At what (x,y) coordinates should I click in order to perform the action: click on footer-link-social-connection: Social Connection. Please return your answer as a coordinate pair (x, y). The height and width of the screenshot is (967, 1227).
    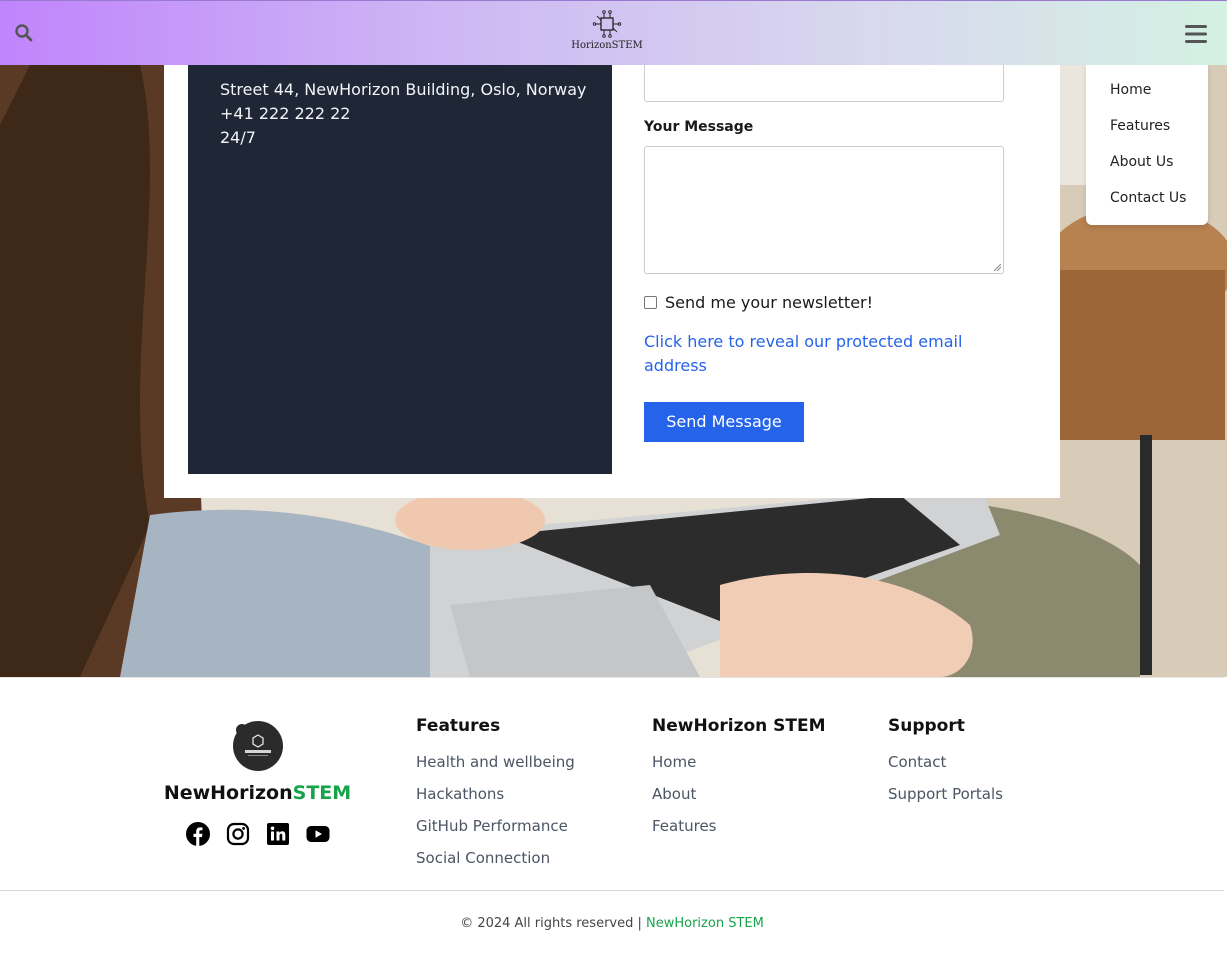
    Looking at the image, I should click on (495, 858).